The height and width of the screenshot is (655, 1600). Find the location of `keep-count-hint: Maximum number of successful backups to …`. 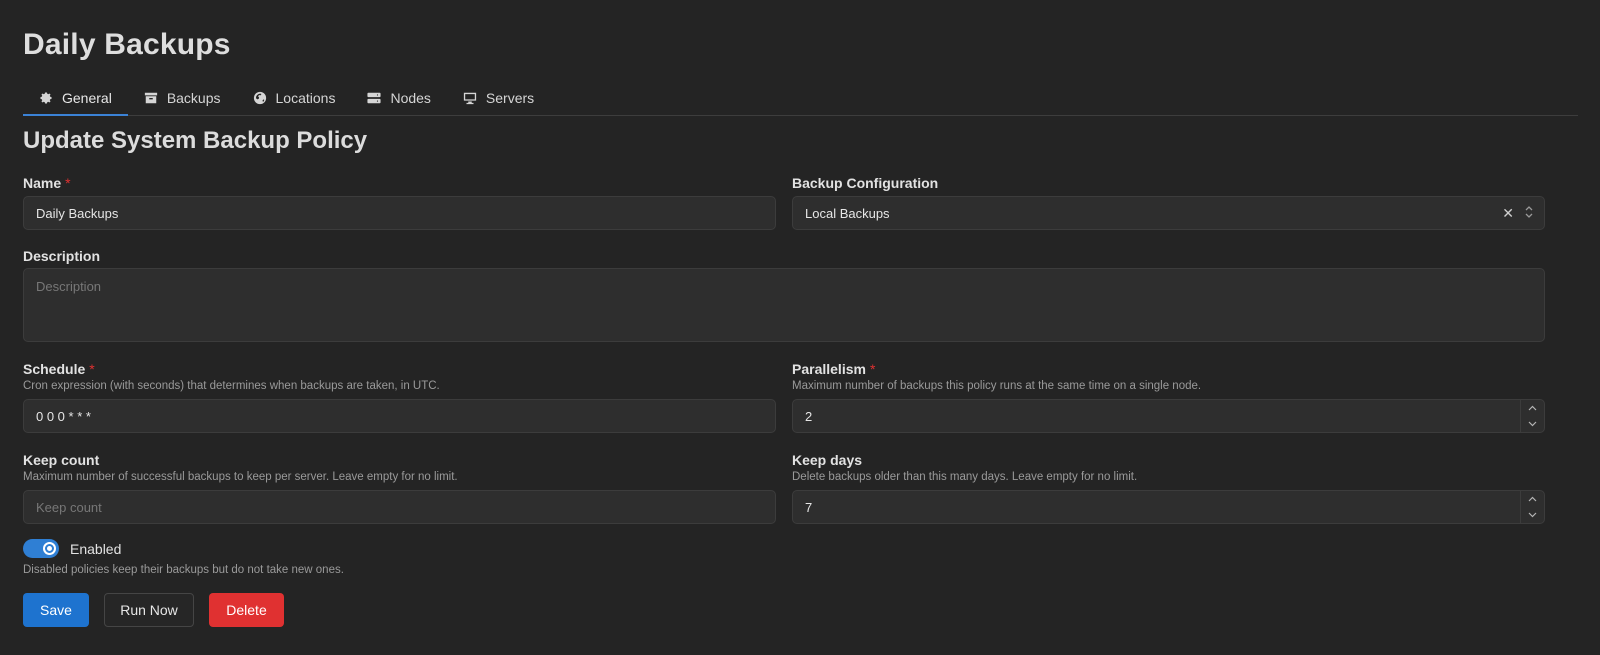

keep-count-hint: Maximum number of successful backups to … is located at coordinates (240, 477).